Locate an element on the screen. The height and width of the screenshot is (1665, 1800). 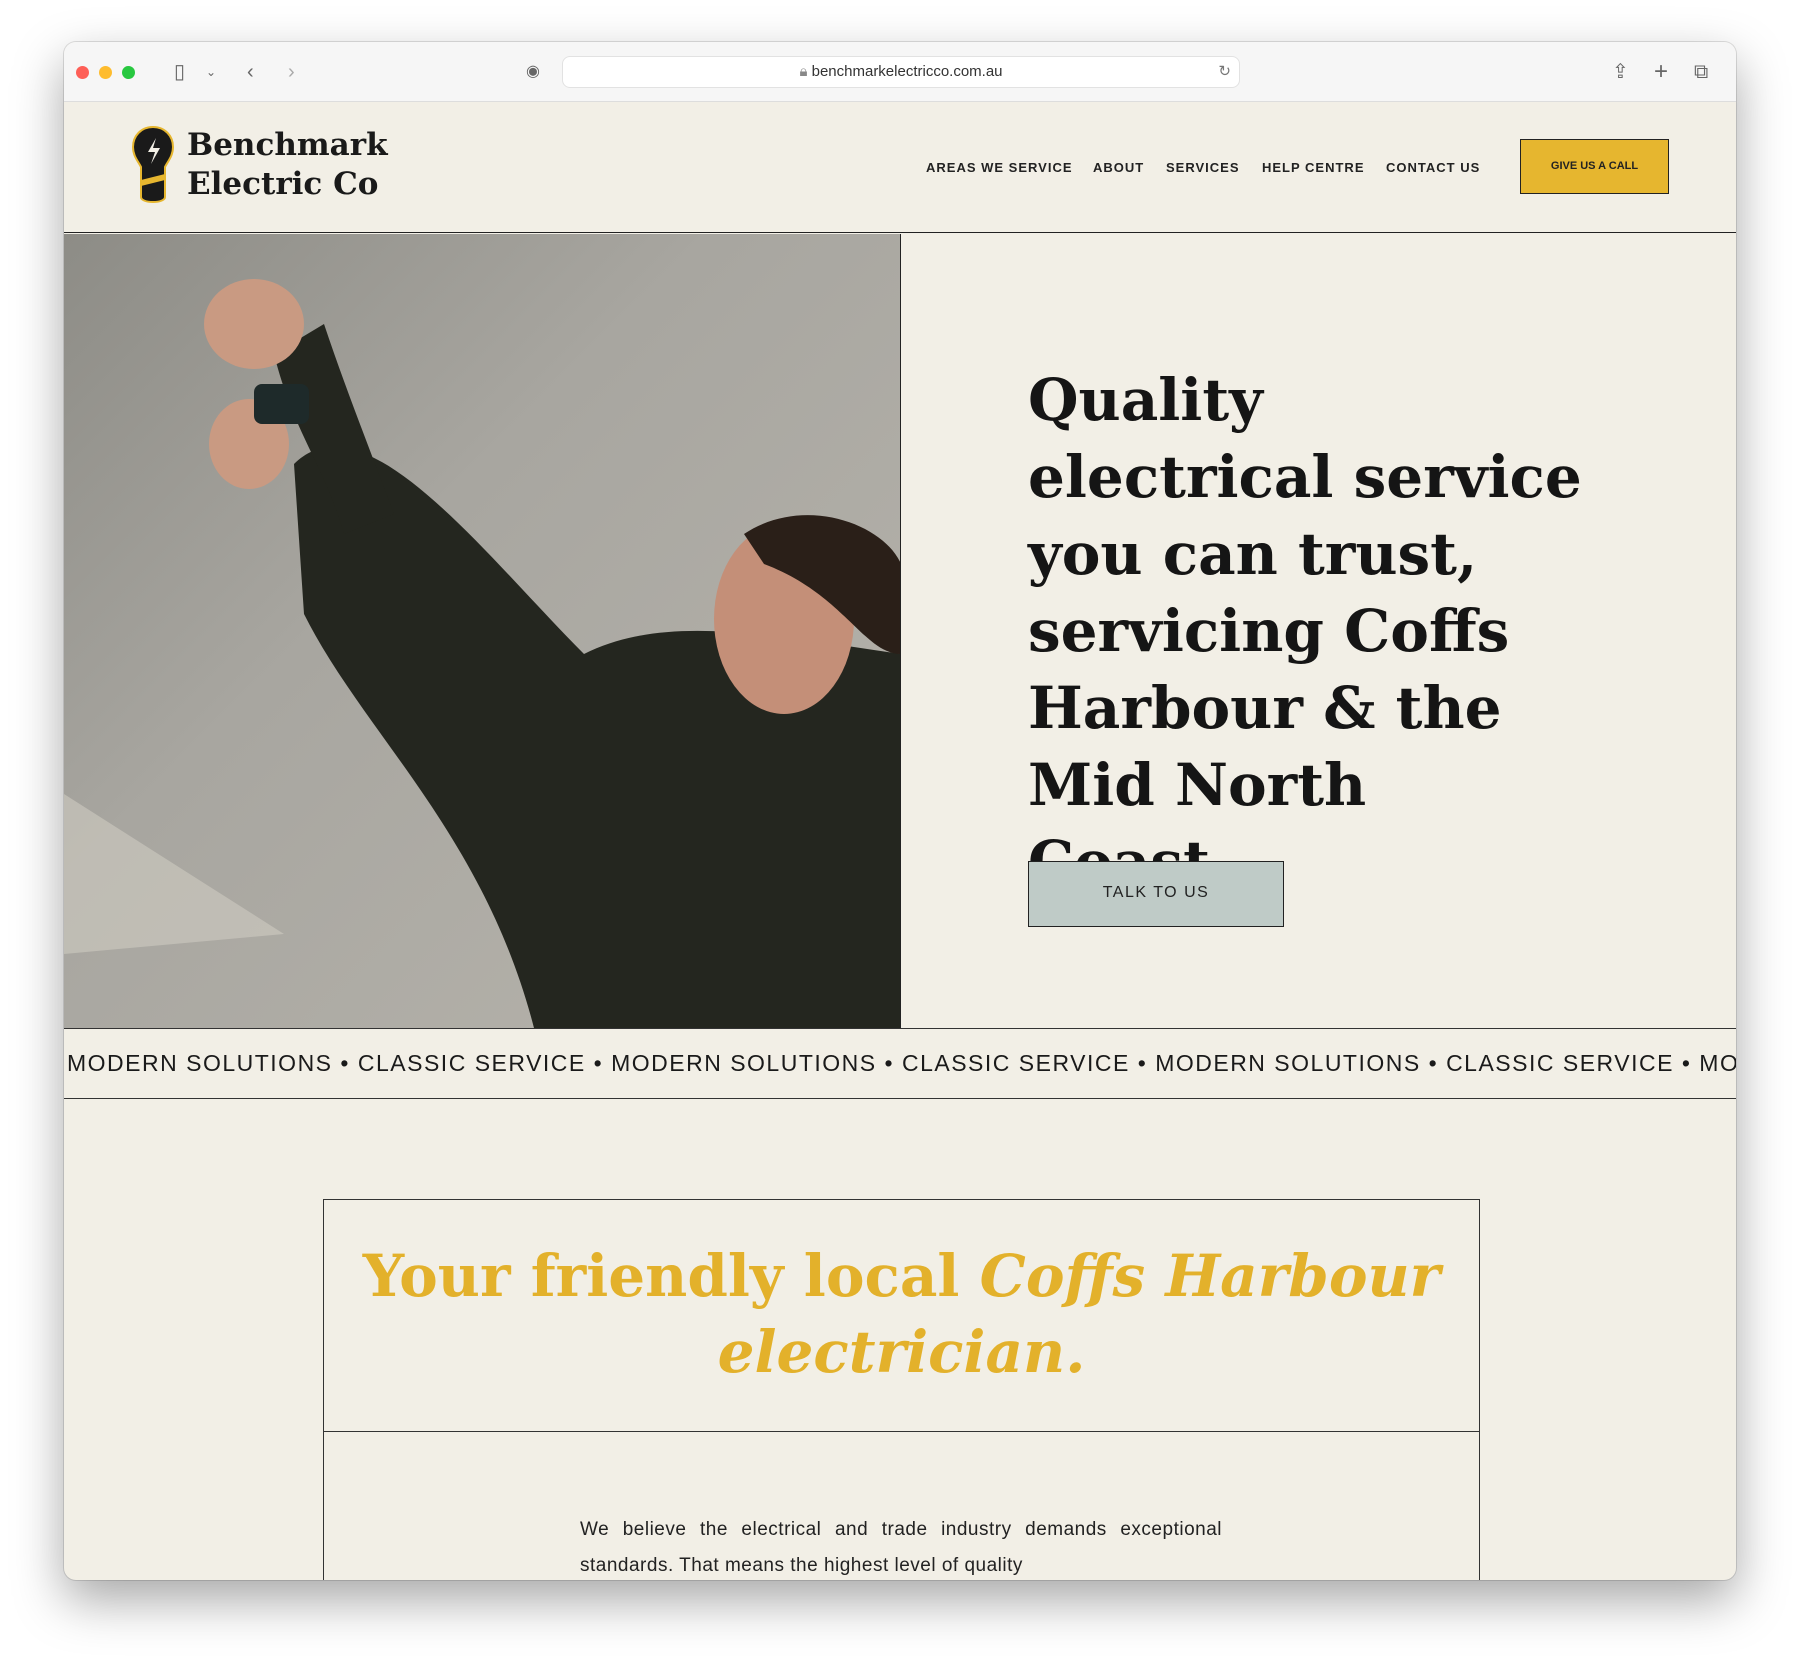
address-bar: 🔒︎ benchmarkelectricco.com.au ↻ is located at coordinates (901, 72).